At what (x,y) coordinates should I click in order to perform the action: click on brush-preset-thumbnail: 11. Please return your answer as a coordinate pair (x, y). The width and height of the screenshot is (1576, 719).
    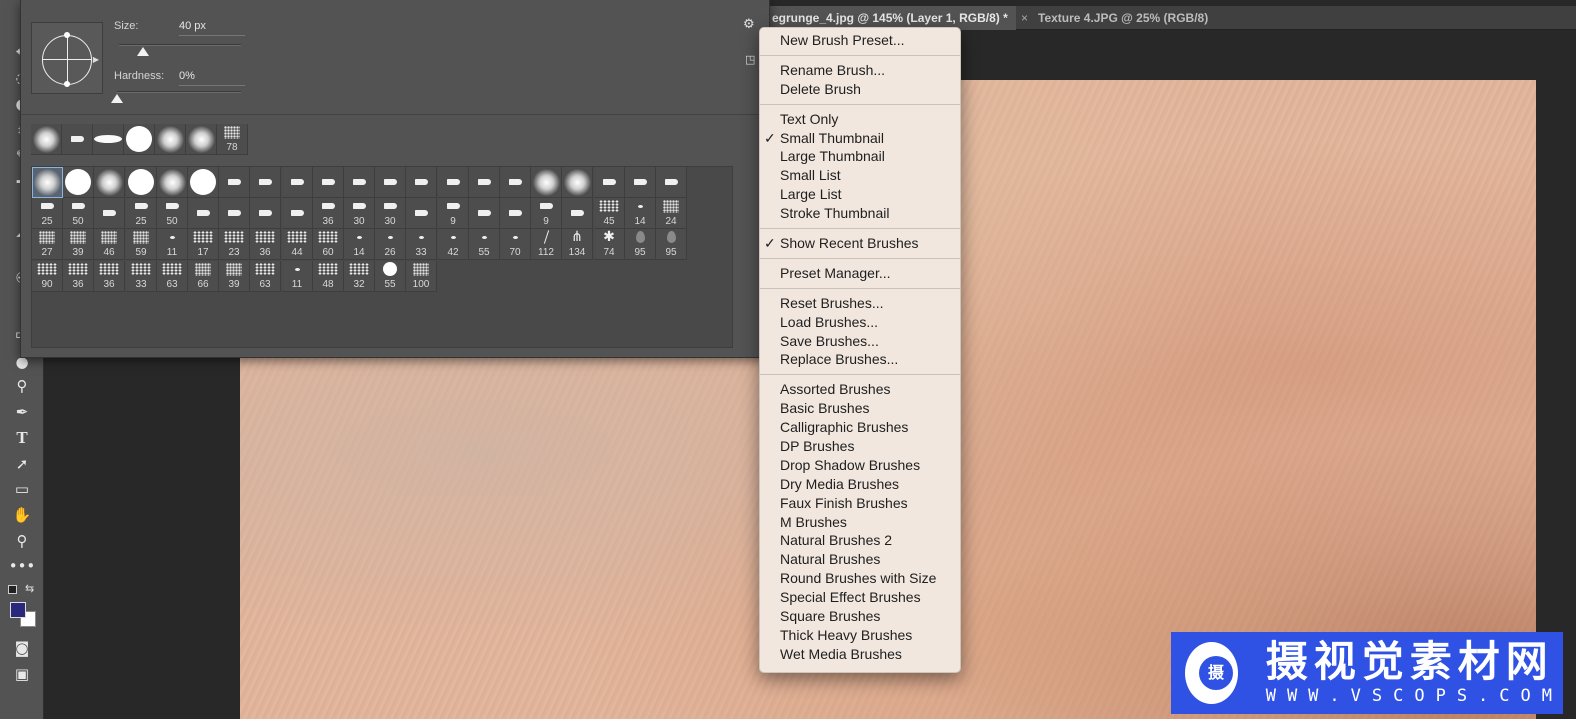
    Looking at the image, I should click on (172, 244).